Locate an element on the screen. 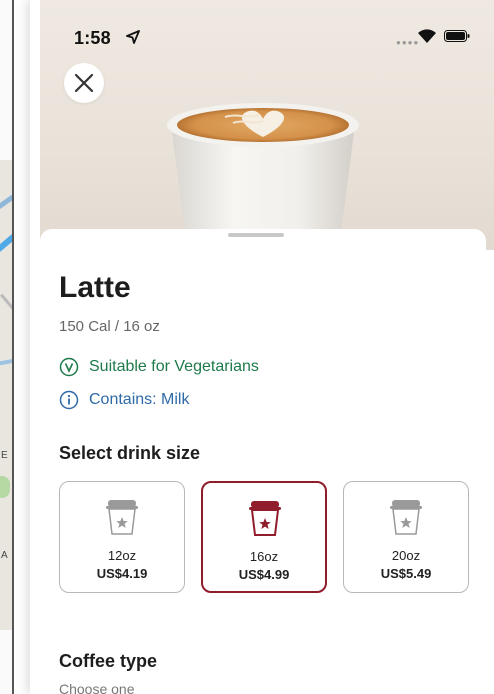 The image size is (494, 694). status-time: 1:58 is located at coordinates (92, 38).